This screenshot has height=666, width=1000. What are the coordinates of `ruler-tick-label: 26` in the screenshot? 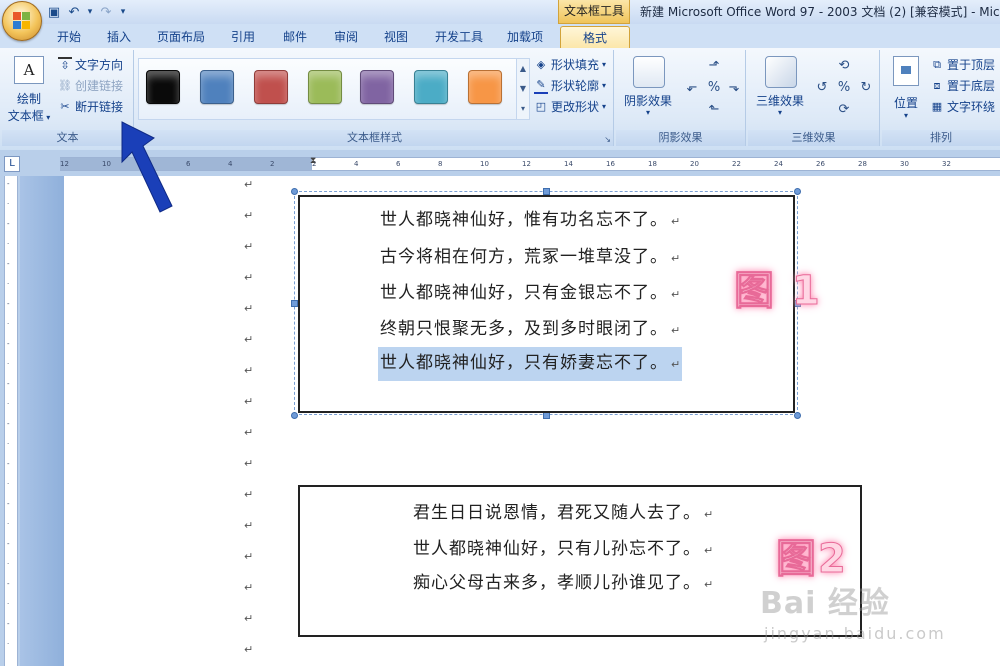 It's located at (820, 164).